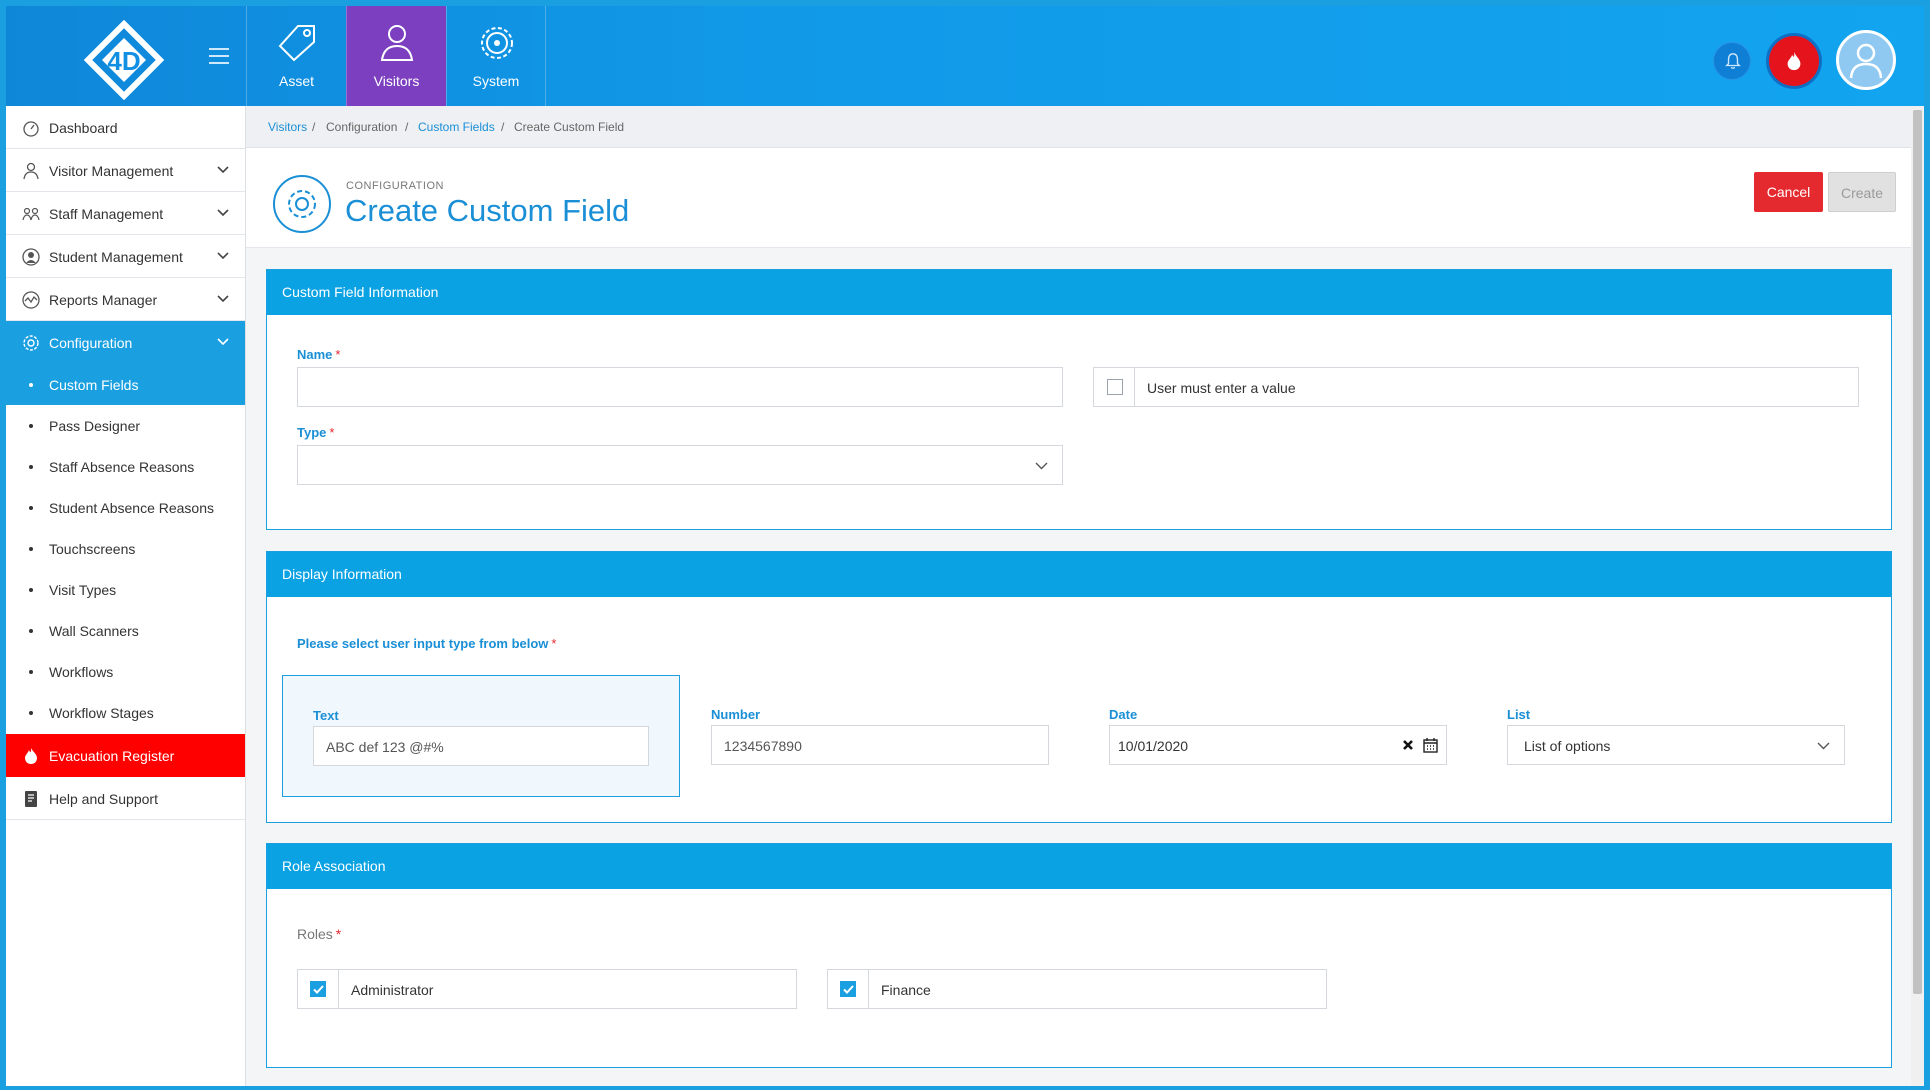 Image resolution: width=1930 pixels, height=1090 pixels. I want to click on type-label: Type *, so click(315, 432).